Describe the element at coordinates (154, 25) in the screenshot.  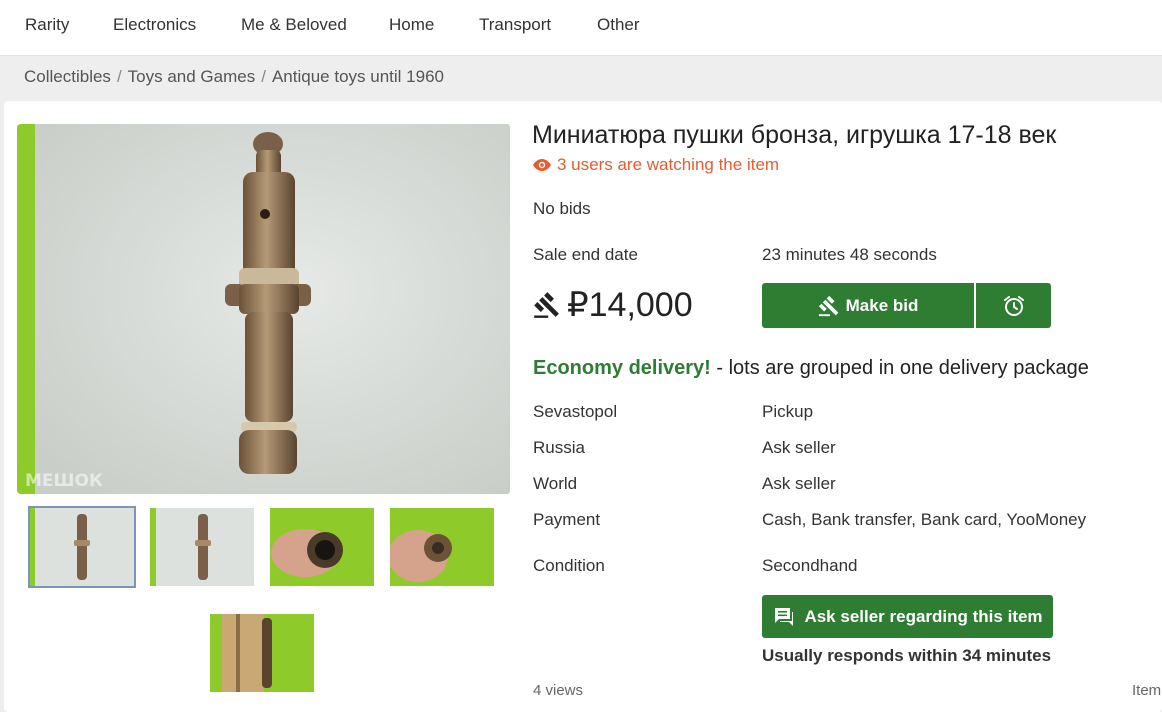
I see `nav-electronics: Electronics` at that location.